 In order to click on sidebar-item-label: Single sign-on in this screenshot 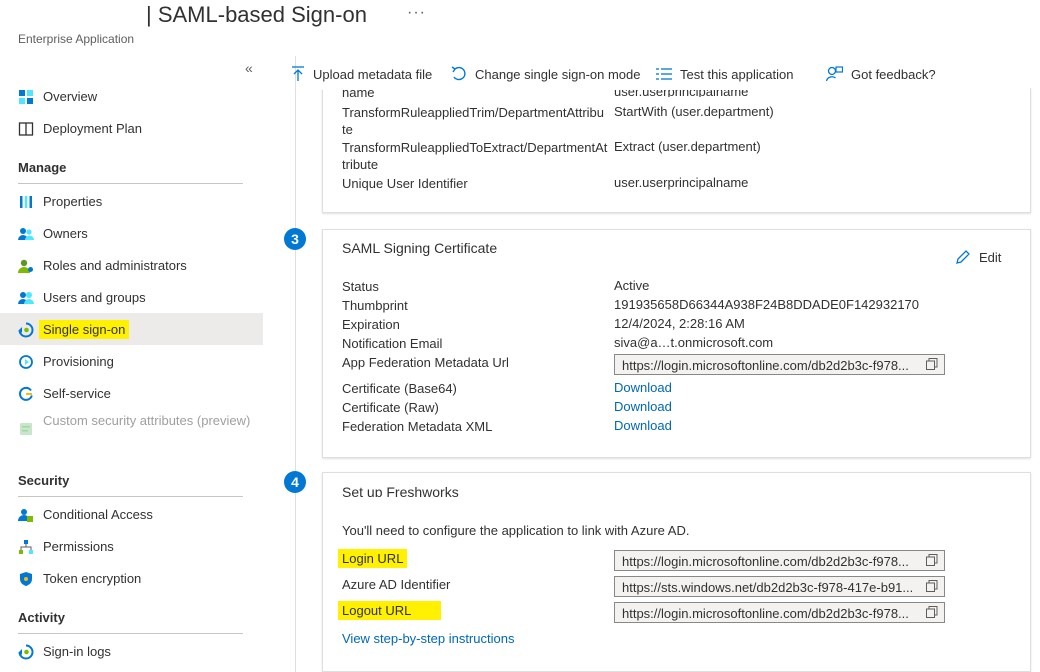, I will do `click(84, 329)`.